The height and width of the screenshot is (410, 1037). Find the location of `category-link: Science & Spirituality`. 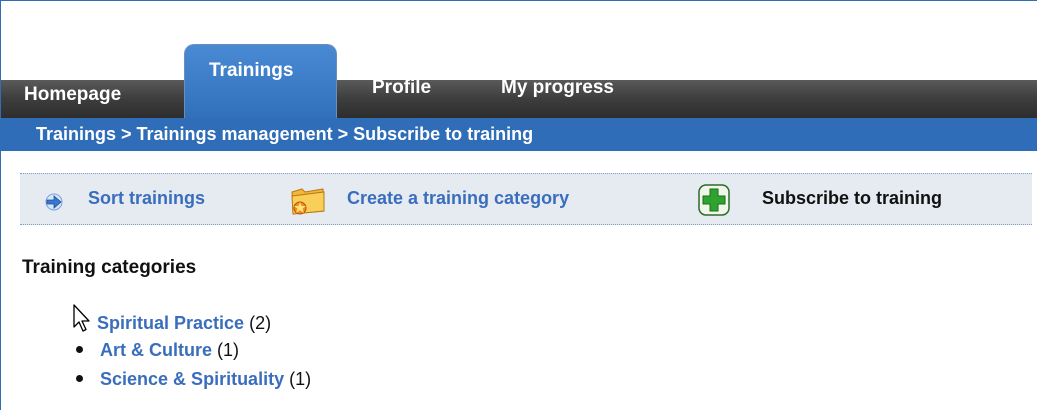

category-link: Science & Spirituality is located at coordinates (192, 379).